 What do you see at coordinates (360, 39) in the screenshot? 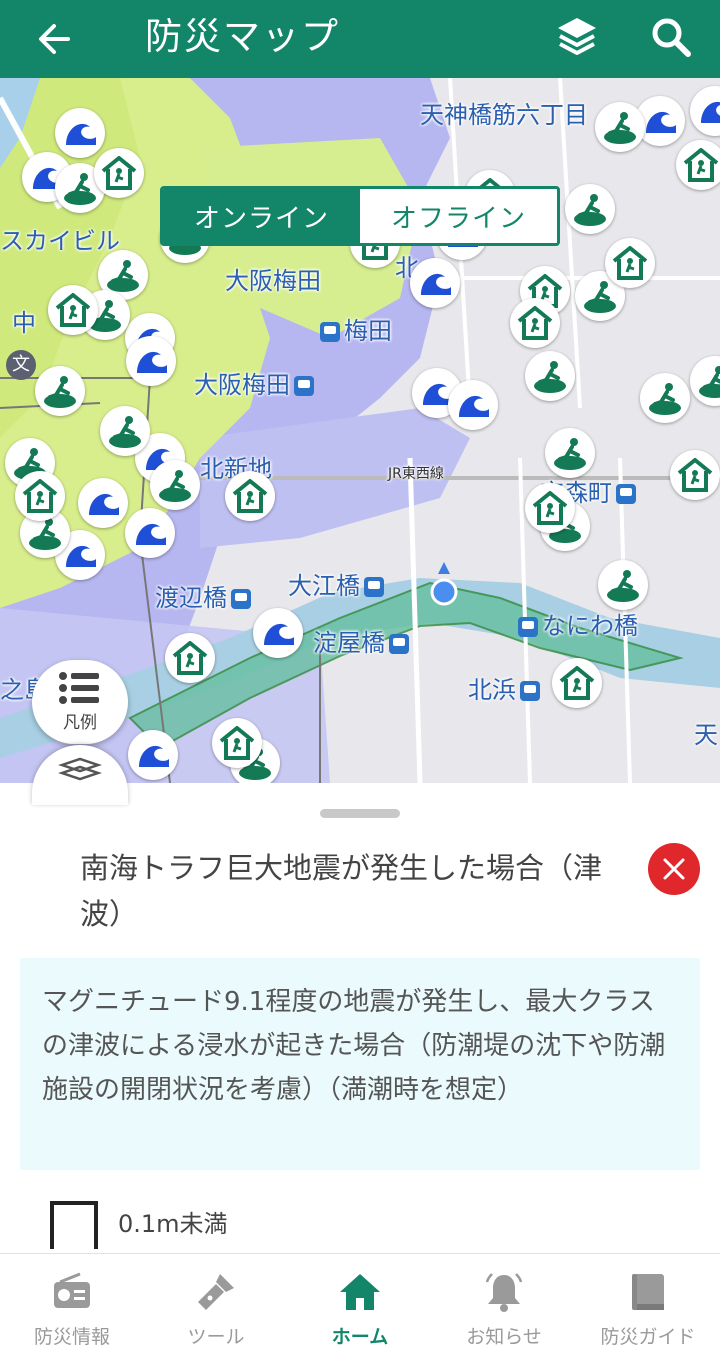
I see `app-header: 防災マップ` at bounding box center [360, 39].